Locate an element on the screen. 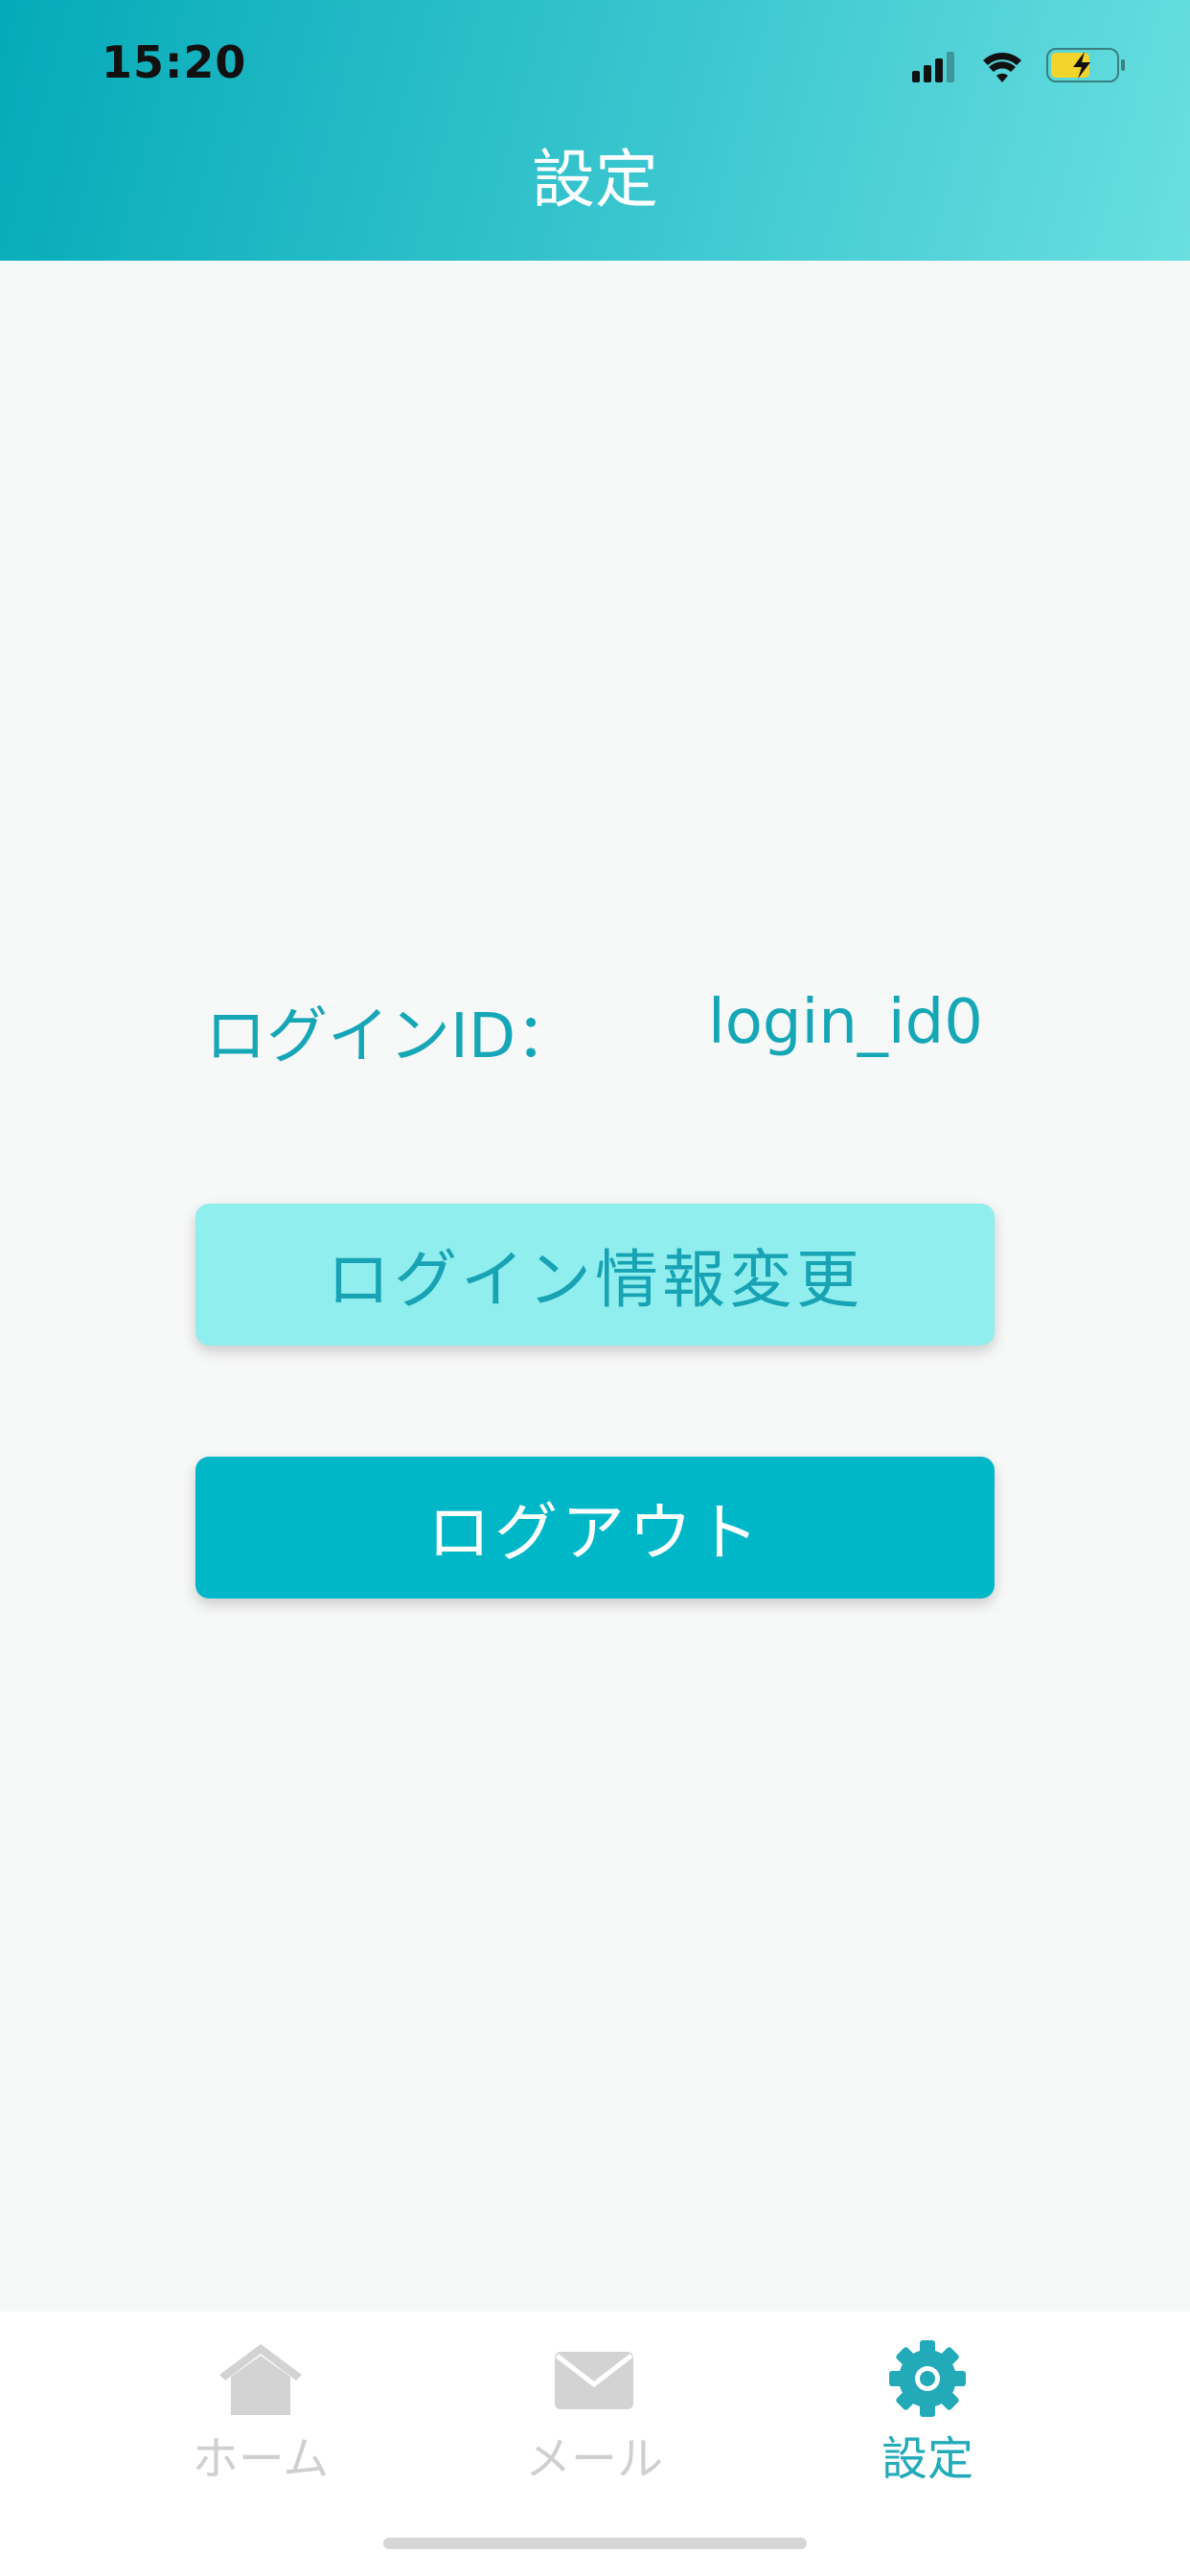 This screenshot has width=1190, height=2576. login-id-value: login_id0 is located at coordinates (845, 1023).